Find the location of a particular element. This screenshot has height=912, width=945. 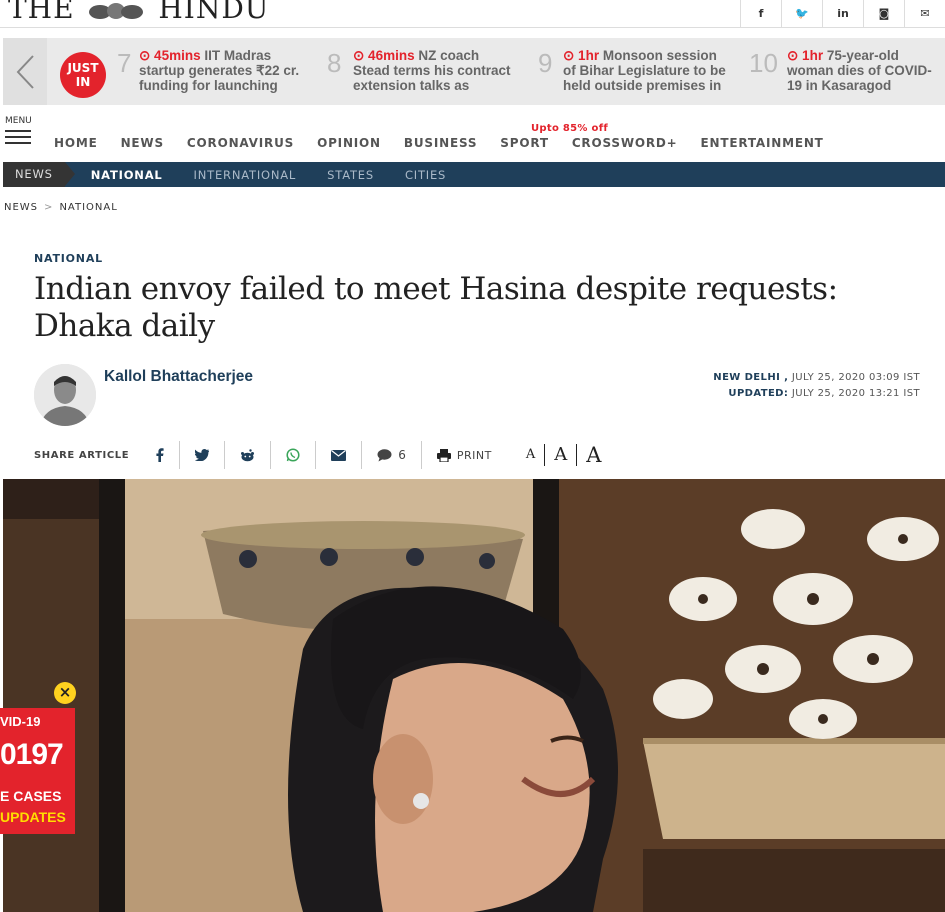

print-button: PRINT is located at coordinates (463, 455).